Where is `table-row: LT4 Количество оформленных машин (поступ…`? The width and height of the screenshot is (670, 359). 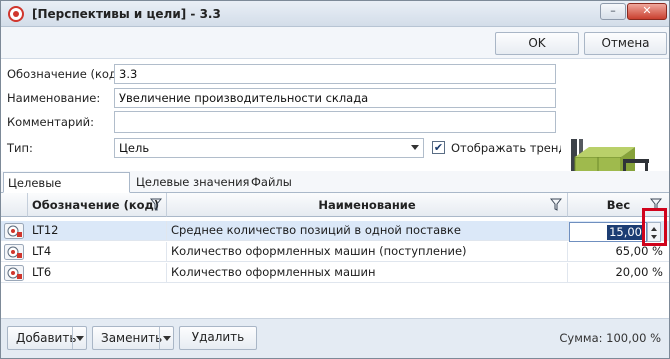
table-row: LT4 Количество оформленных машин (поступ… is located at coordinates (335, 252).